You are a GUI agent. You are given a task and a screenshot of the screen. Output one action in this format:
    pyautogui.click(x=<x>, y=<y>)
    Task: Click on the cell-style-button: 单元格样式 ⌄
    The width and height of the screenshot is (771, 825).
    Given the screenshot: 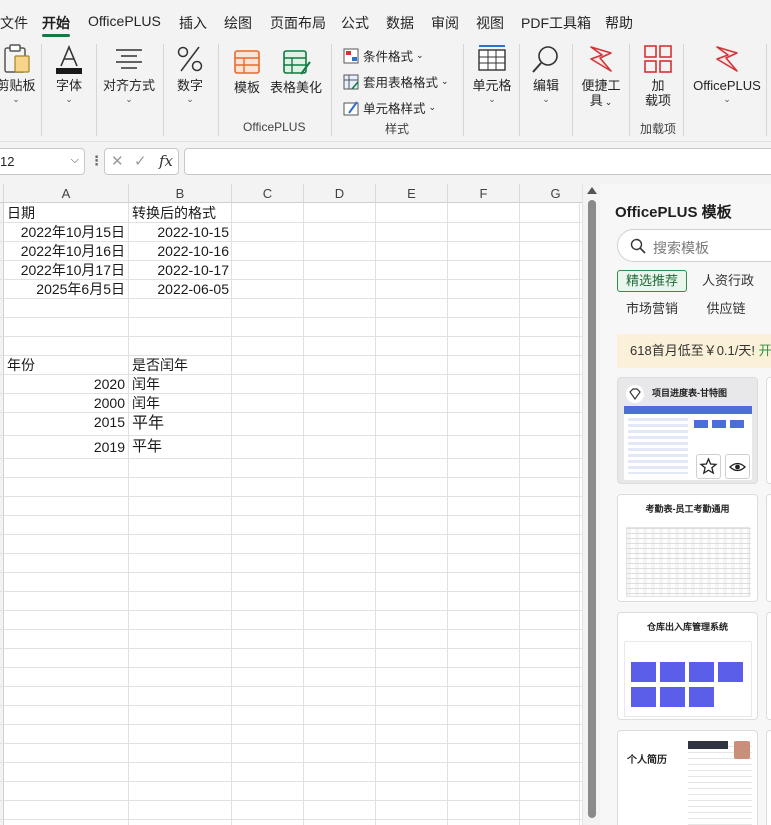 What is the action you would take?
    pyautogui.click(x=389, y=107)
    